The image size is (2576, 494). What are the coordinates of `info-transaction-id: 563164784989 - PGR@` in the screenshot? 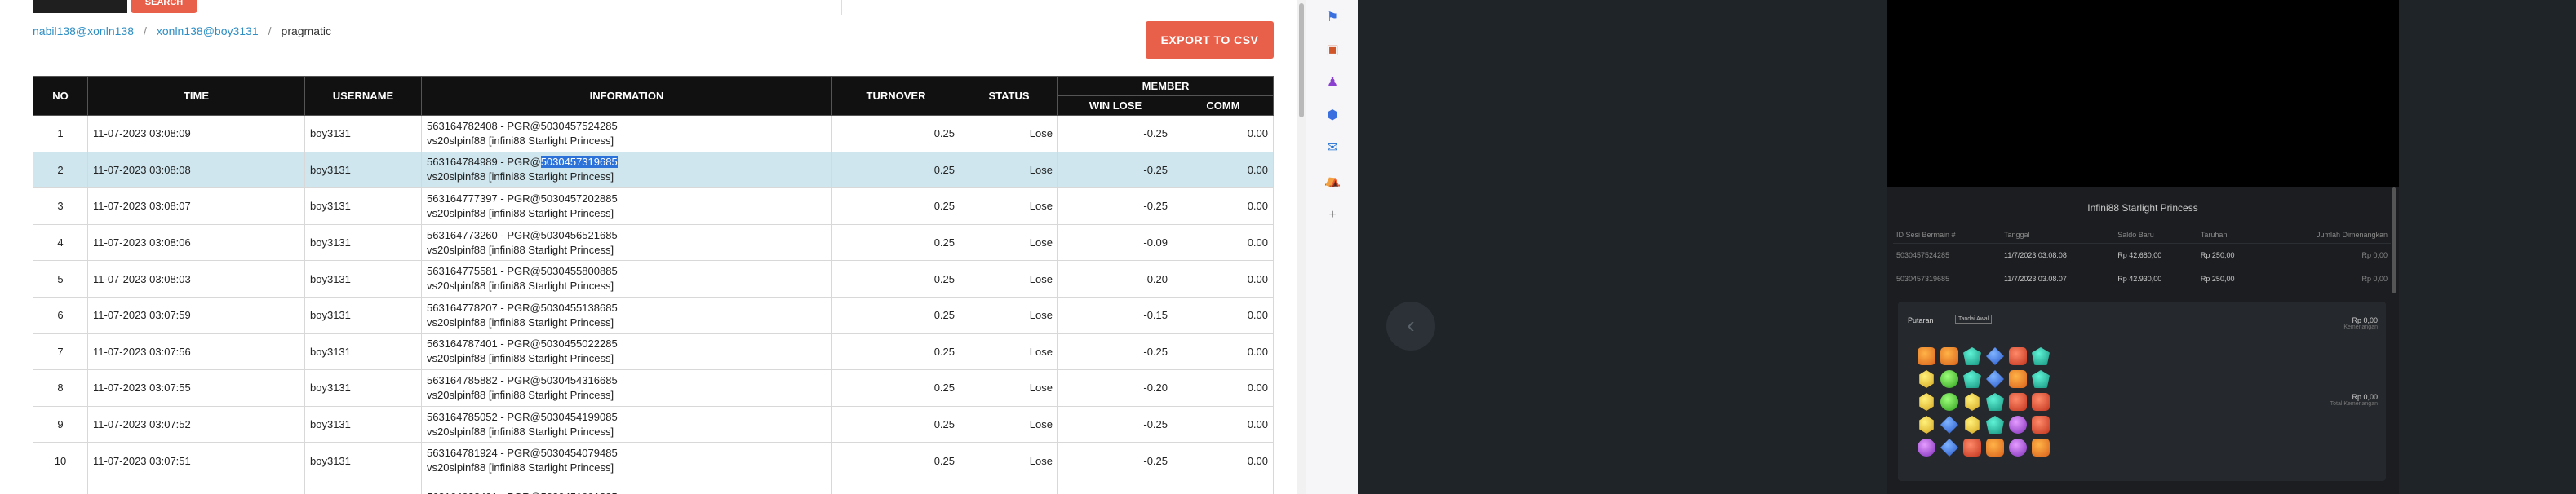 It's located at (484, 162).